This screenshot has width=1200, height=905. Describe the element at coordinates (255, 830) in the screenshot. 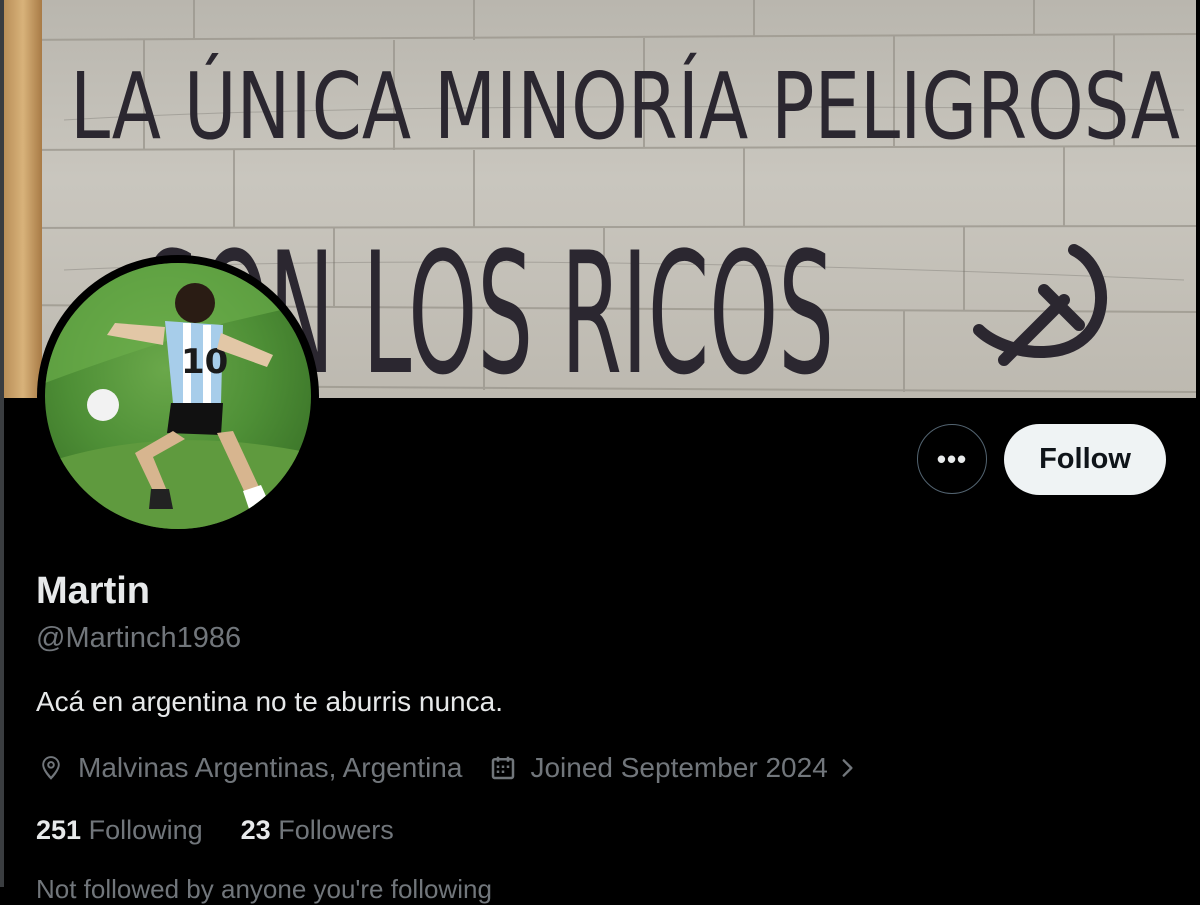

I see `followers-count: 23` at that location.